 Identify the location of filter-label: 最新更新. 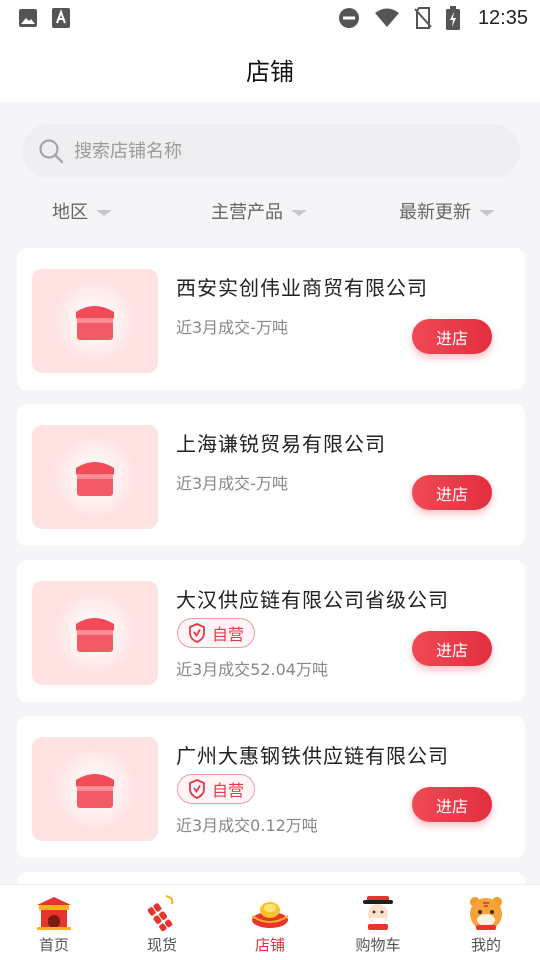
(435, 212).